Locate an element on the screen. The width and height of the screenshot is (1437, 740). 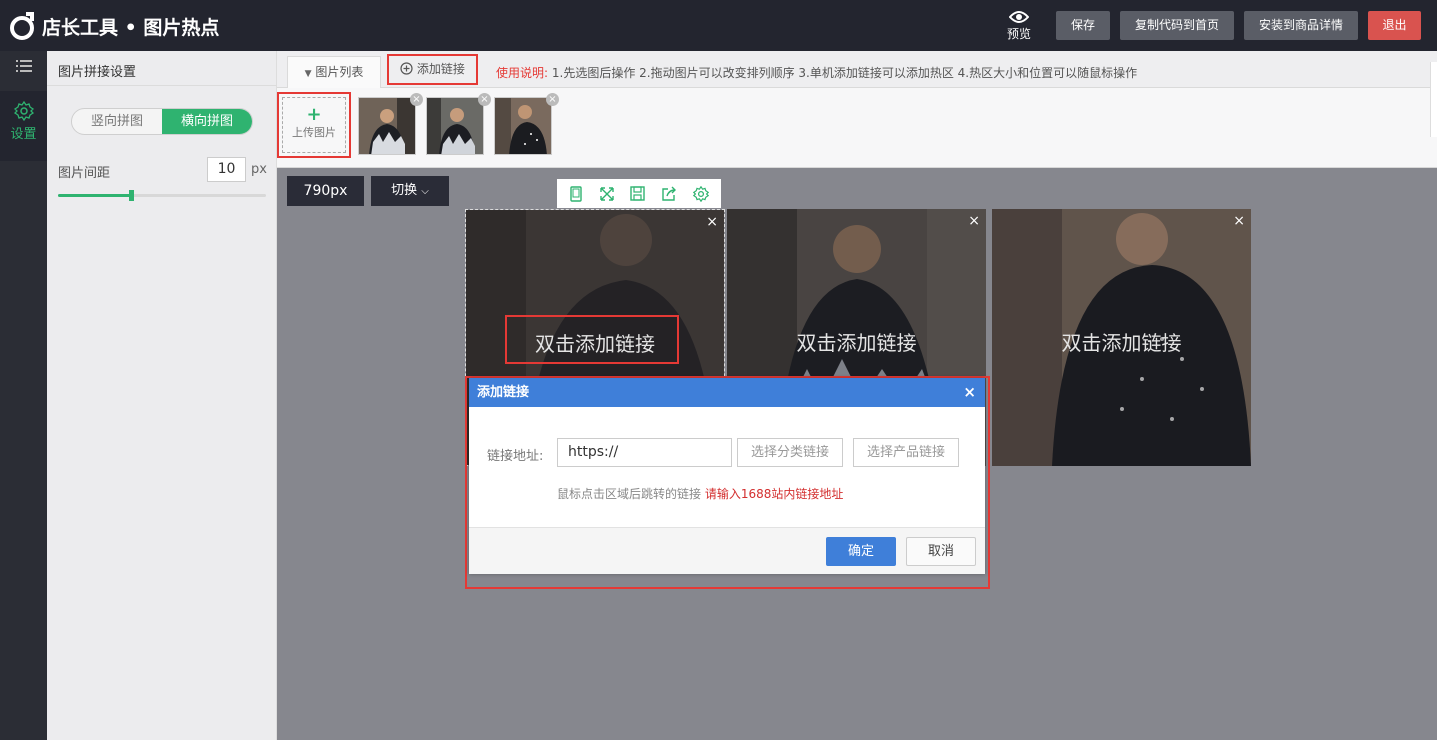
caret-down-icon: ▼ is located at coordinates (308, 74).